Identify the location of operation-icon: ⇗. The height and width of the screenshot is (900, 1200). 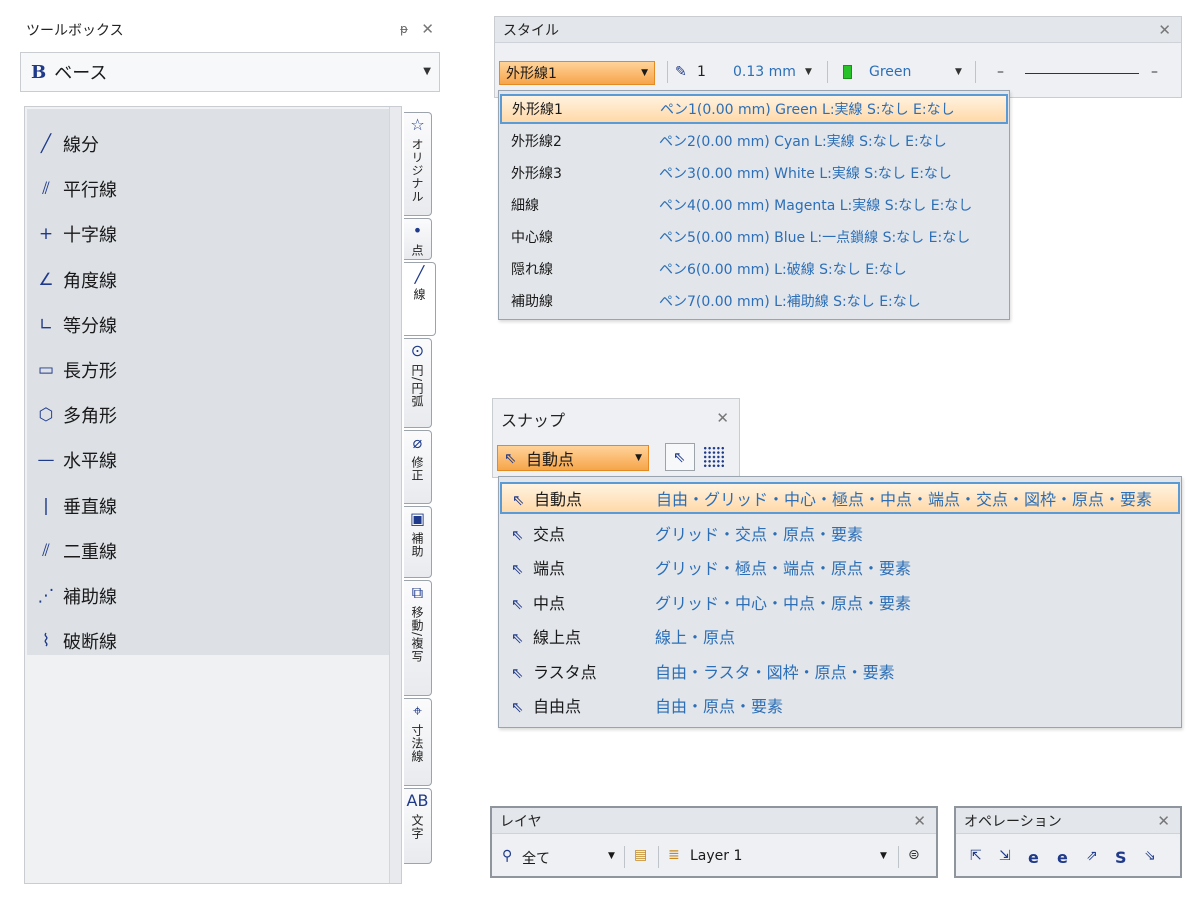
(1092, 856).